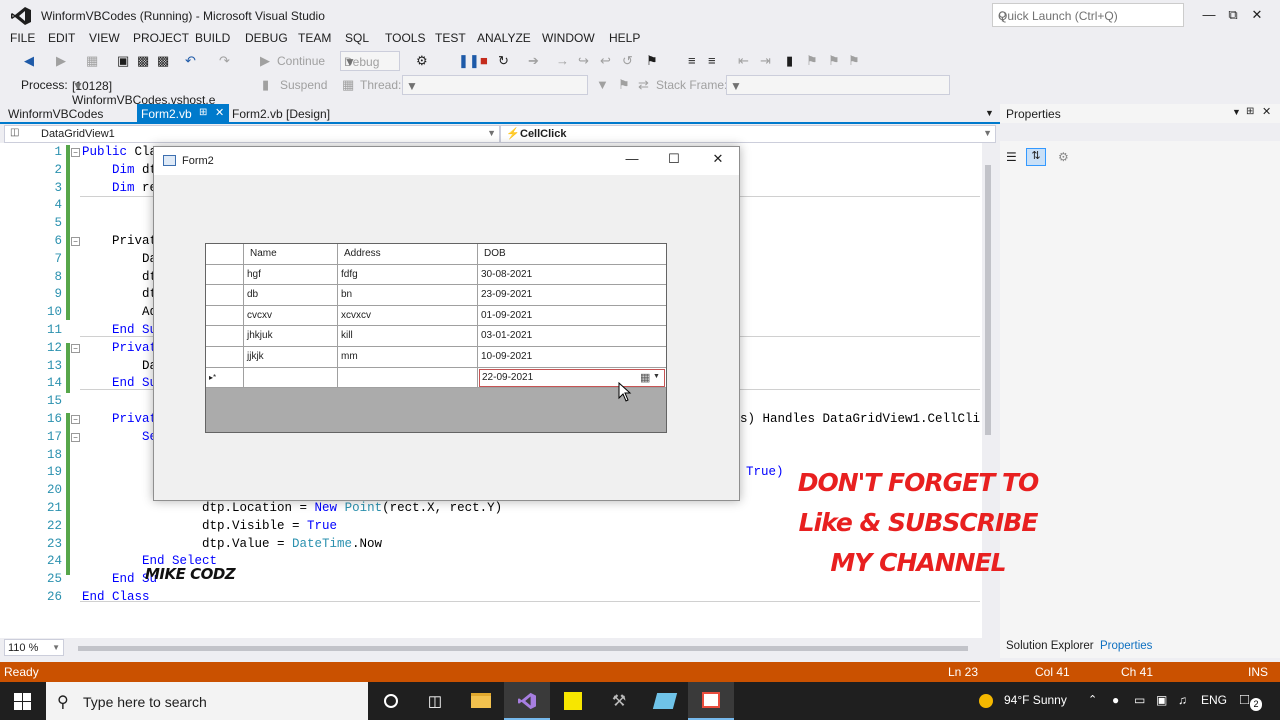 The width and height of the screenshot is (1280, 720). What do you see at coordinates (23, 701) in the screenshot?
I see `start-button` at bounding box center [23, 701].